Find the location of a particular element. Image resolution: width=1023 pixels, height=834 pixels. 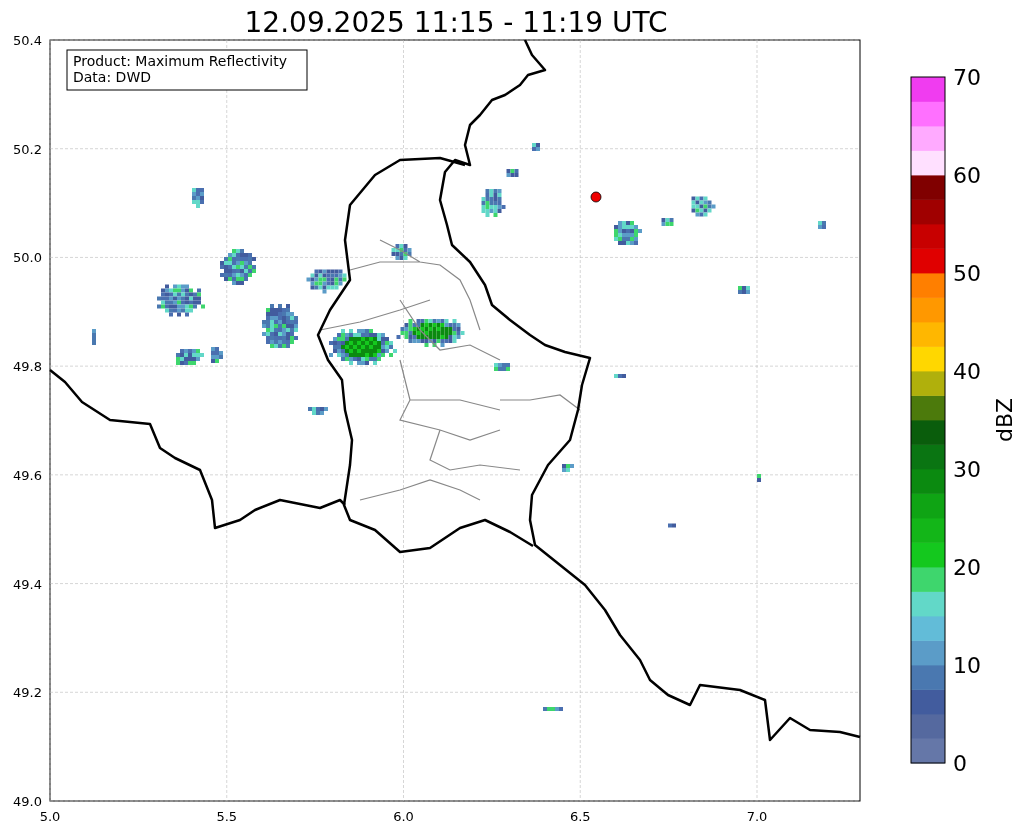

y-tick-label: 49.0 is located at coordinates (27, 801).